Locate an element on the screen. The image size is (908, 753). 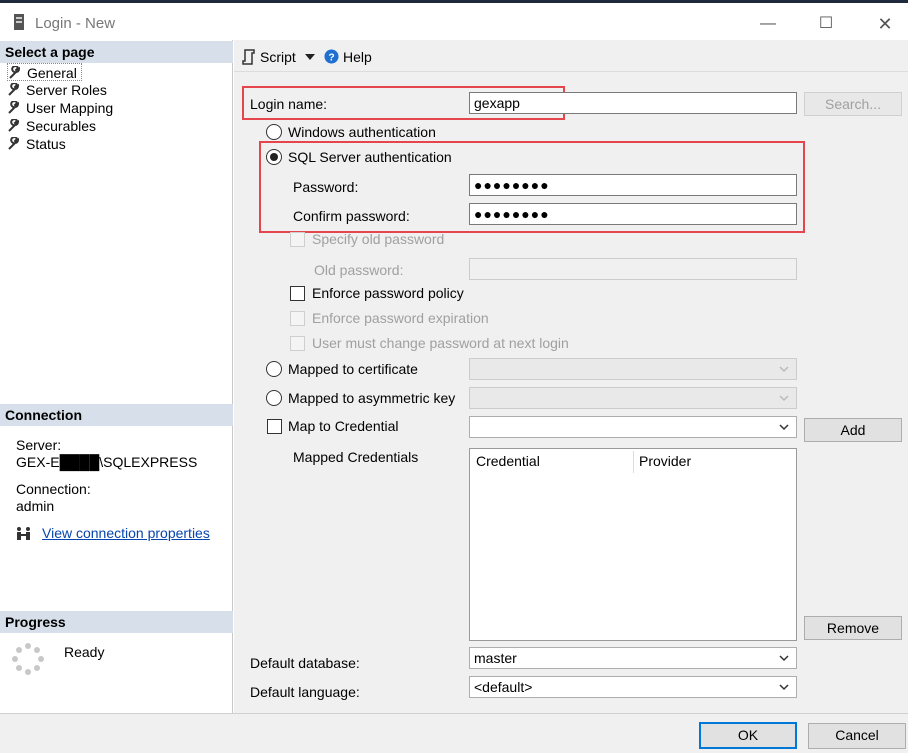
default-database-select: master is located at coordinates (633, 658).